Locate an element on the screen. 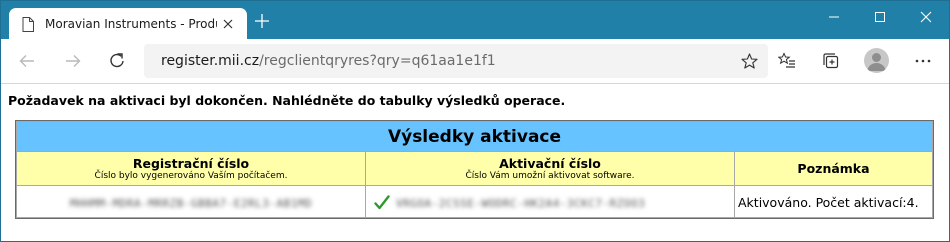 The width and height of the screenshot is (950, 242). profile-avatar is located at coordinates (876, 60).